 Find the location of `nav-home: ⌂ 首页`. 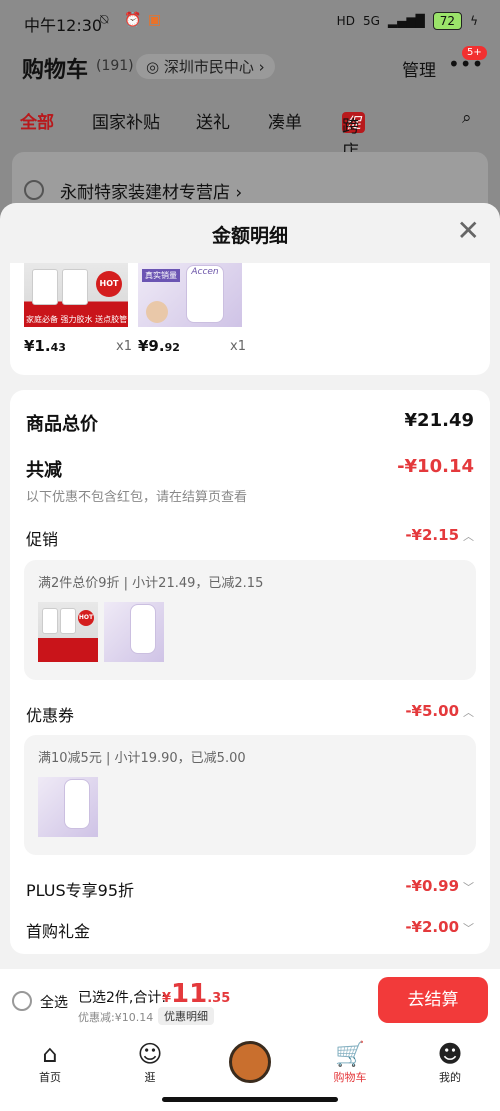

nav-home: ⌂ 首页 is located at coordinates (50, 1062).